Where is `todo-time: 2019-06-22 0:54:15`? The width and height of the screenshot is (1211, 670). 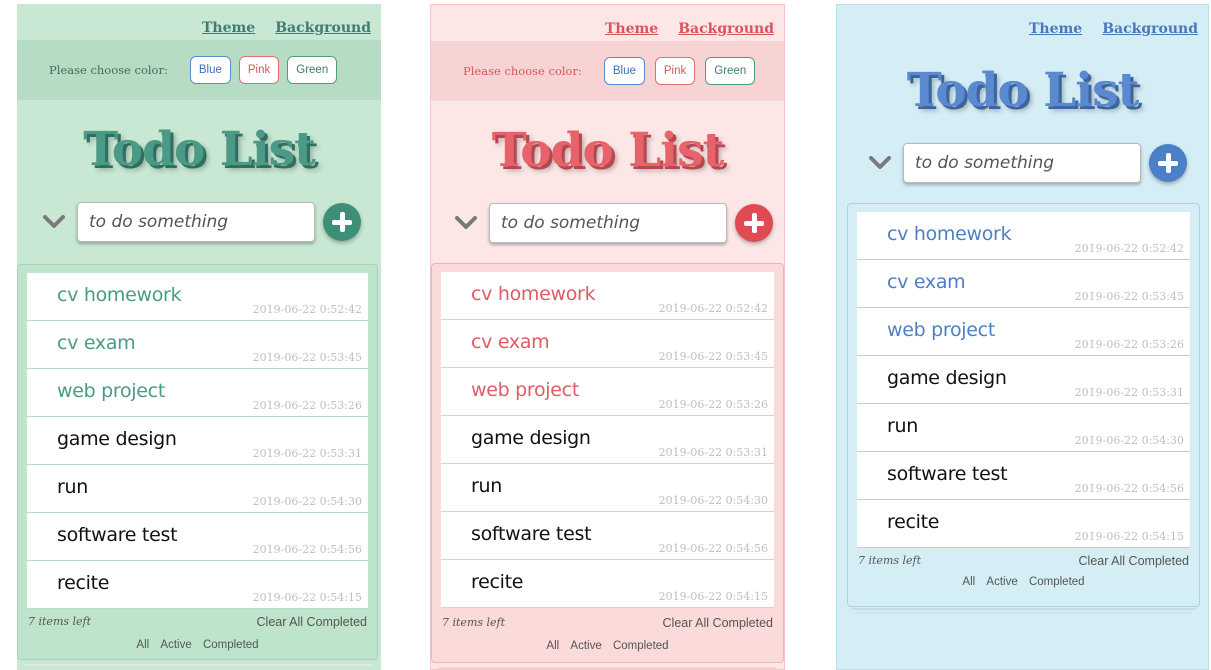 todo-time: 2019-06-22 0:54:15 is located at coordinates (307, 597).